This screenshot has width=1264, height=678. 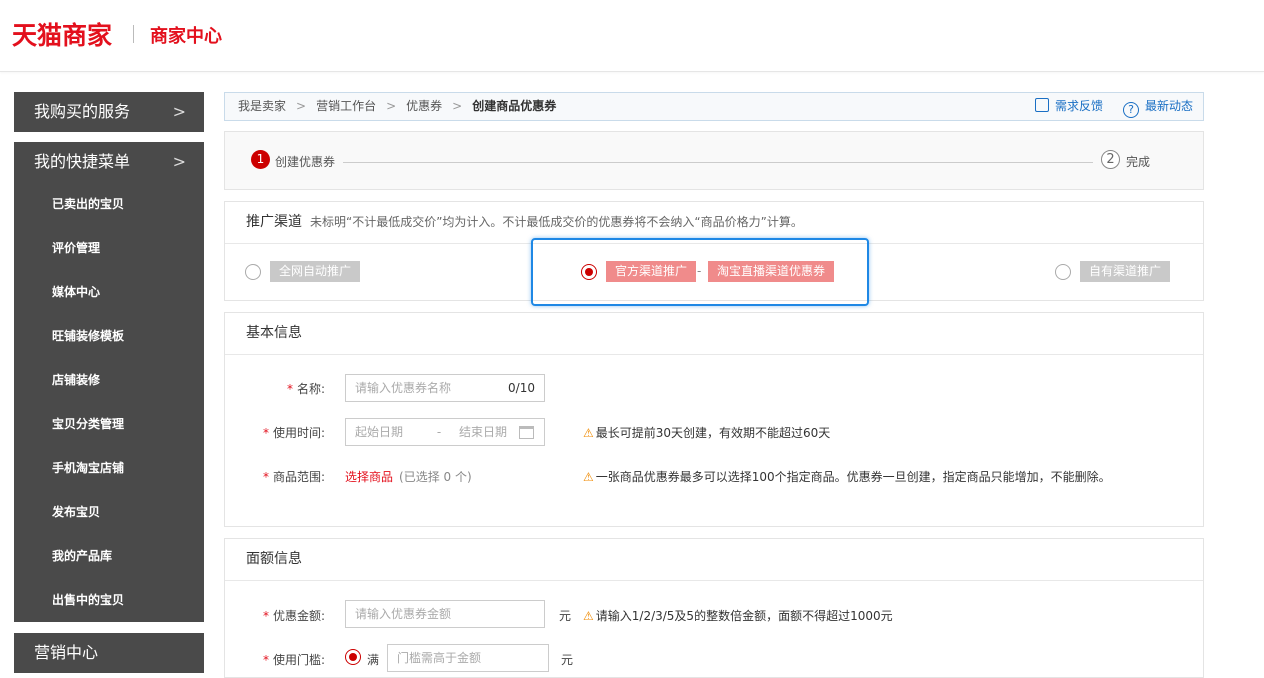 What do you see at coordinates (1063, 272) in the screenshot?
I see `channel-radio-own` at bounding box center [1063, 272].